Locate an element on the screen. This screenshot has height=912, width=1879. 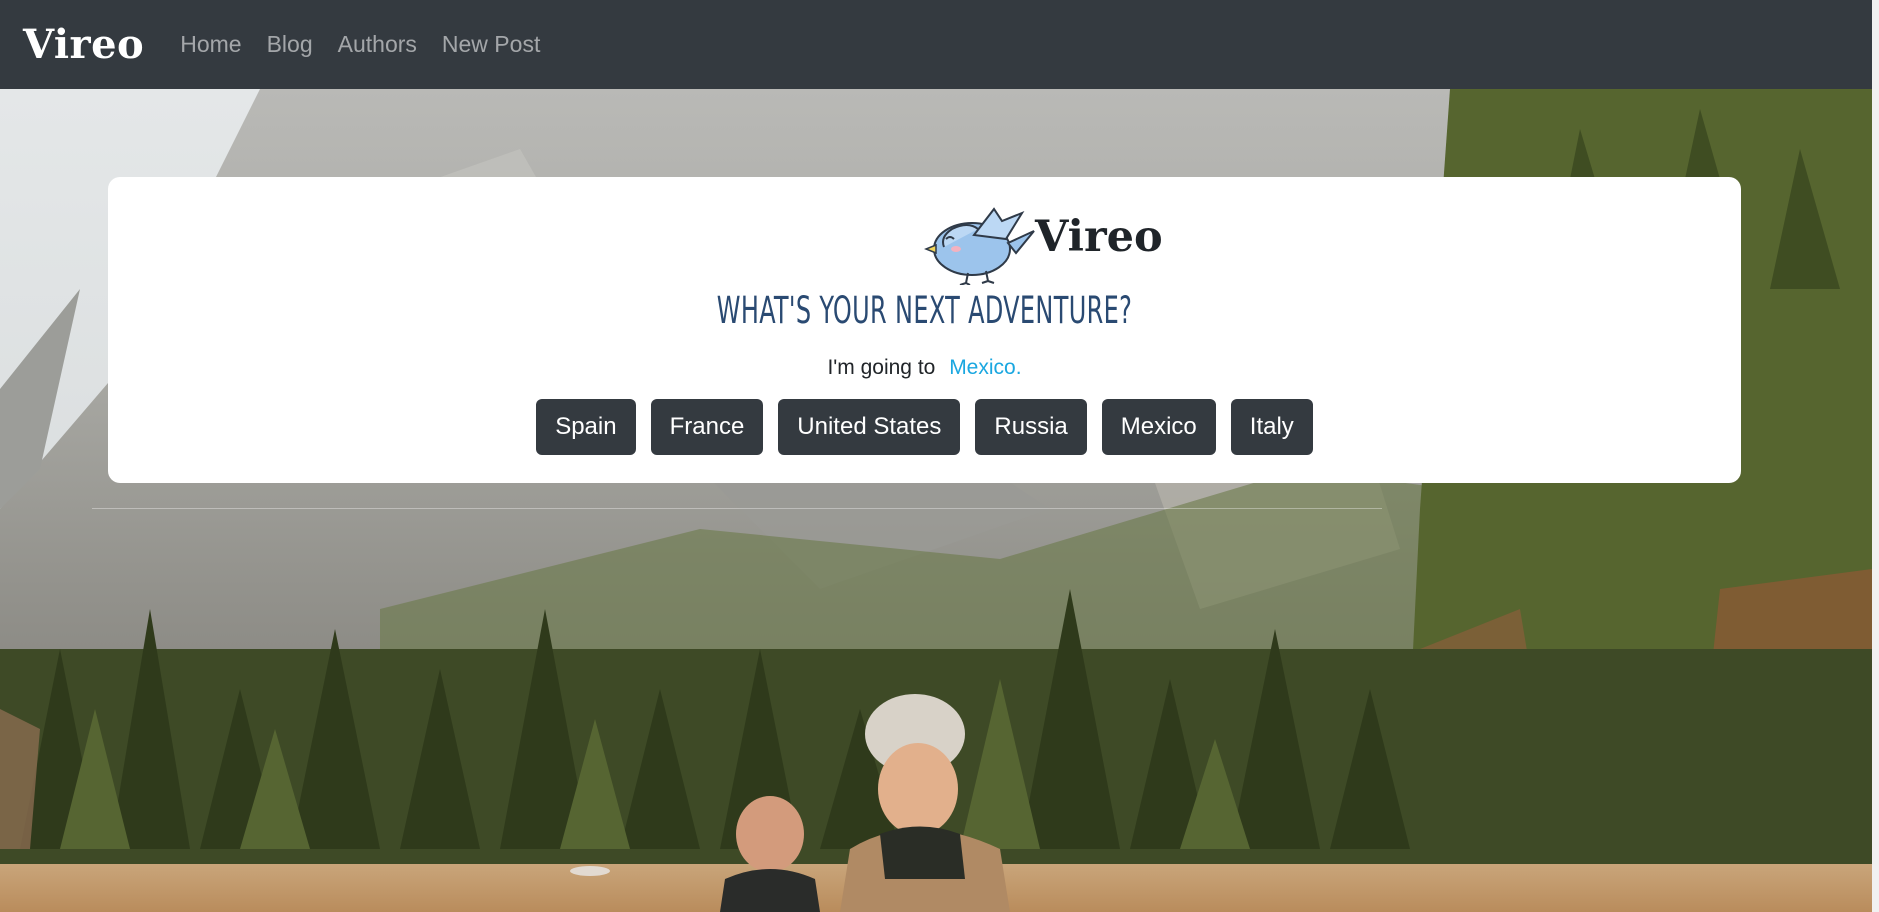
country-button-united-states: United States is located at coordinates (869, 427).